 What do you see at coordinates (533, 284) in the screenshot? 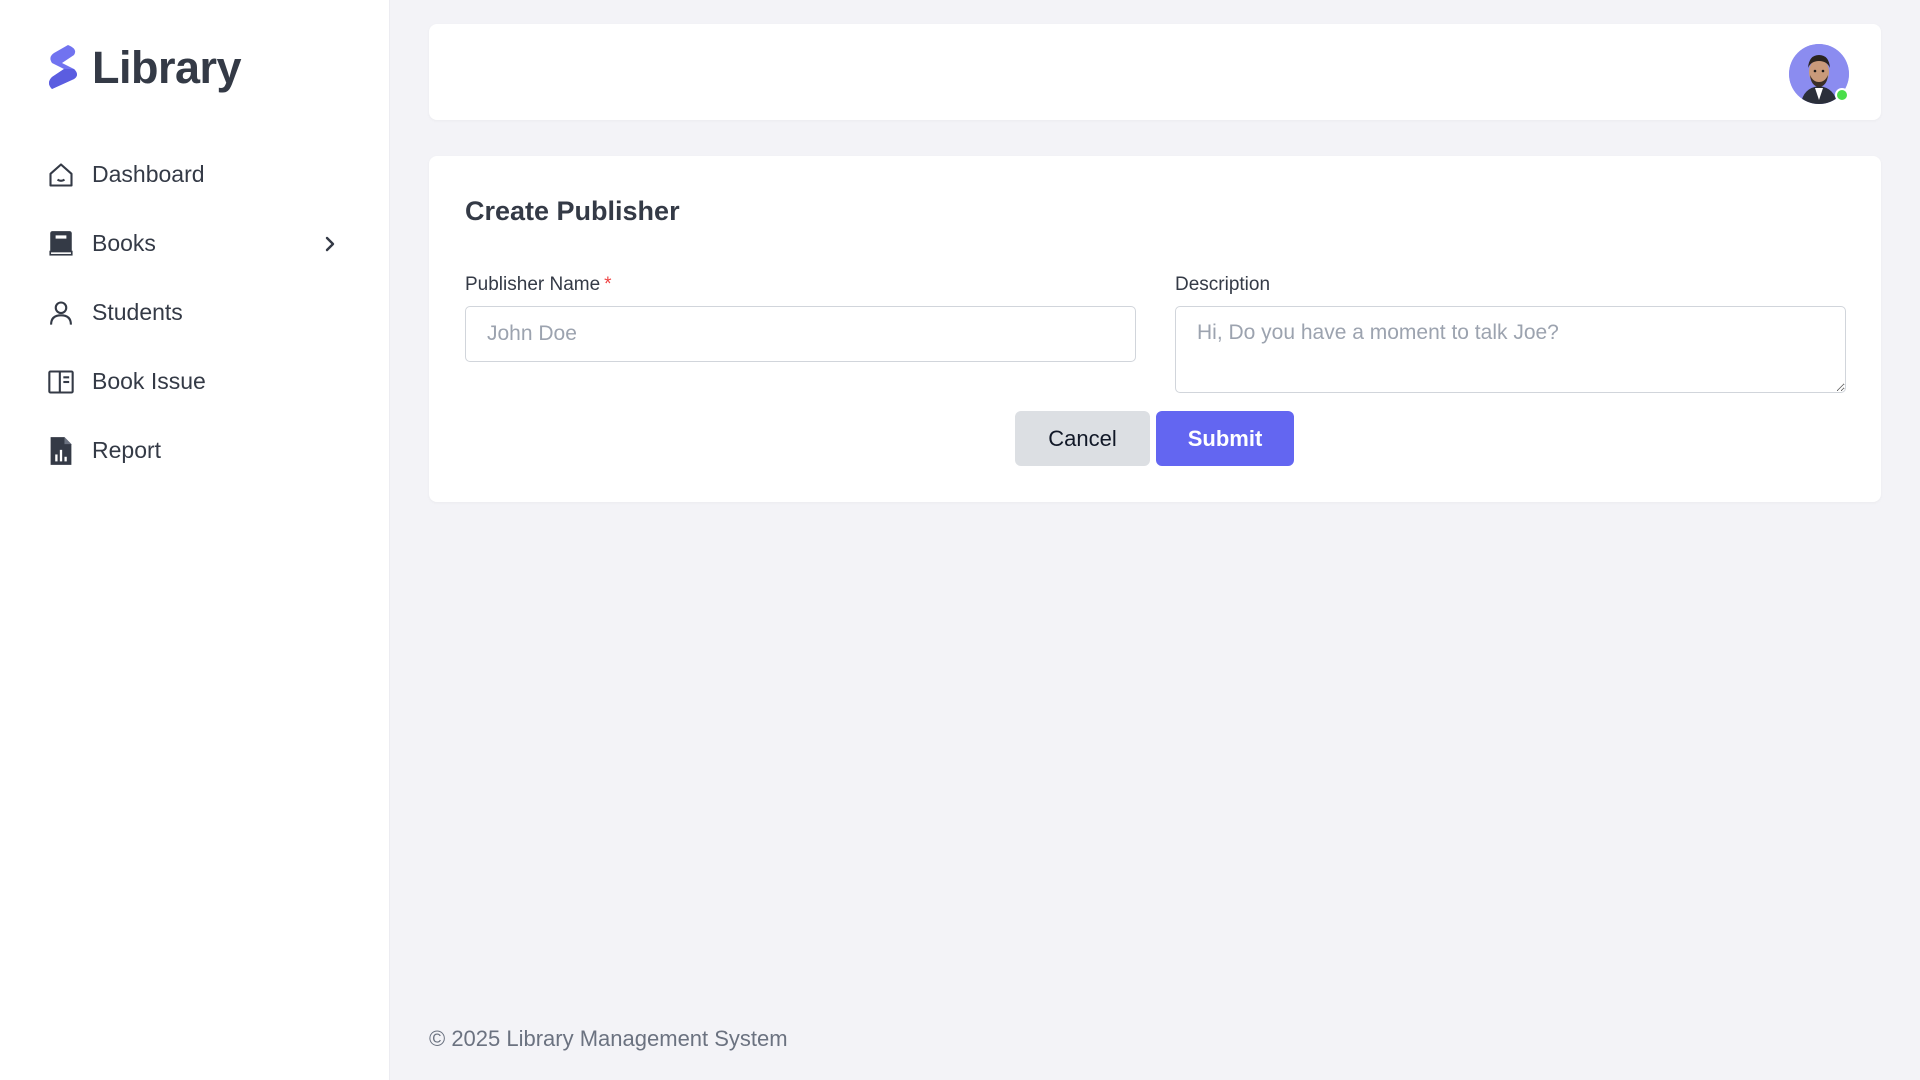
I see `publisher-name-label-text: Publisher Name` at bounding box center [533, 284].